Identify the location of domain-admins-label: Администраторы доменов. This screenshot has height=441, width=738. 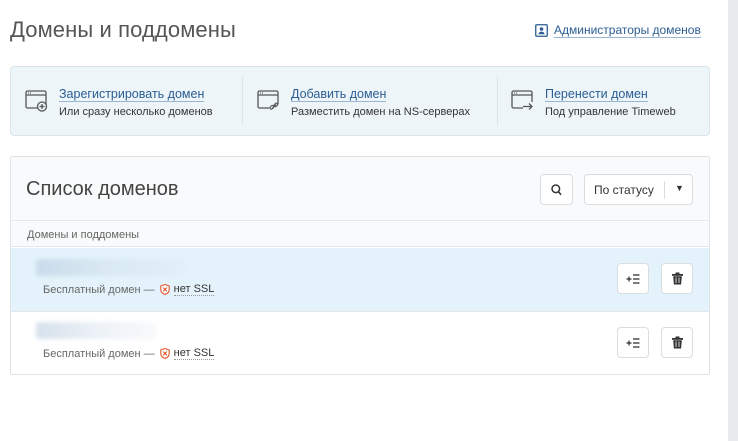
(627, 30).